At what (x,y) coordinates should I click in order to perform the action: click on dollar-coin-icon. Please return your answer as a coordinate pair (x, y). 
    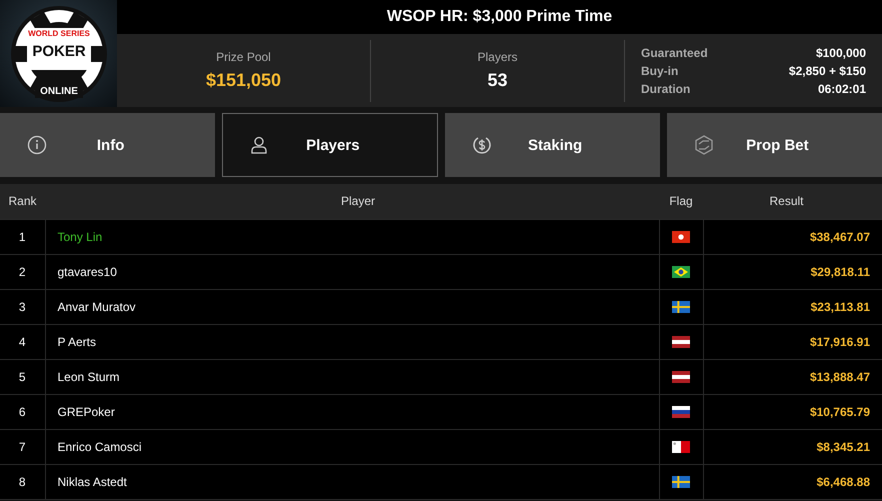
    Looking at the image, I should click on (482, 145).